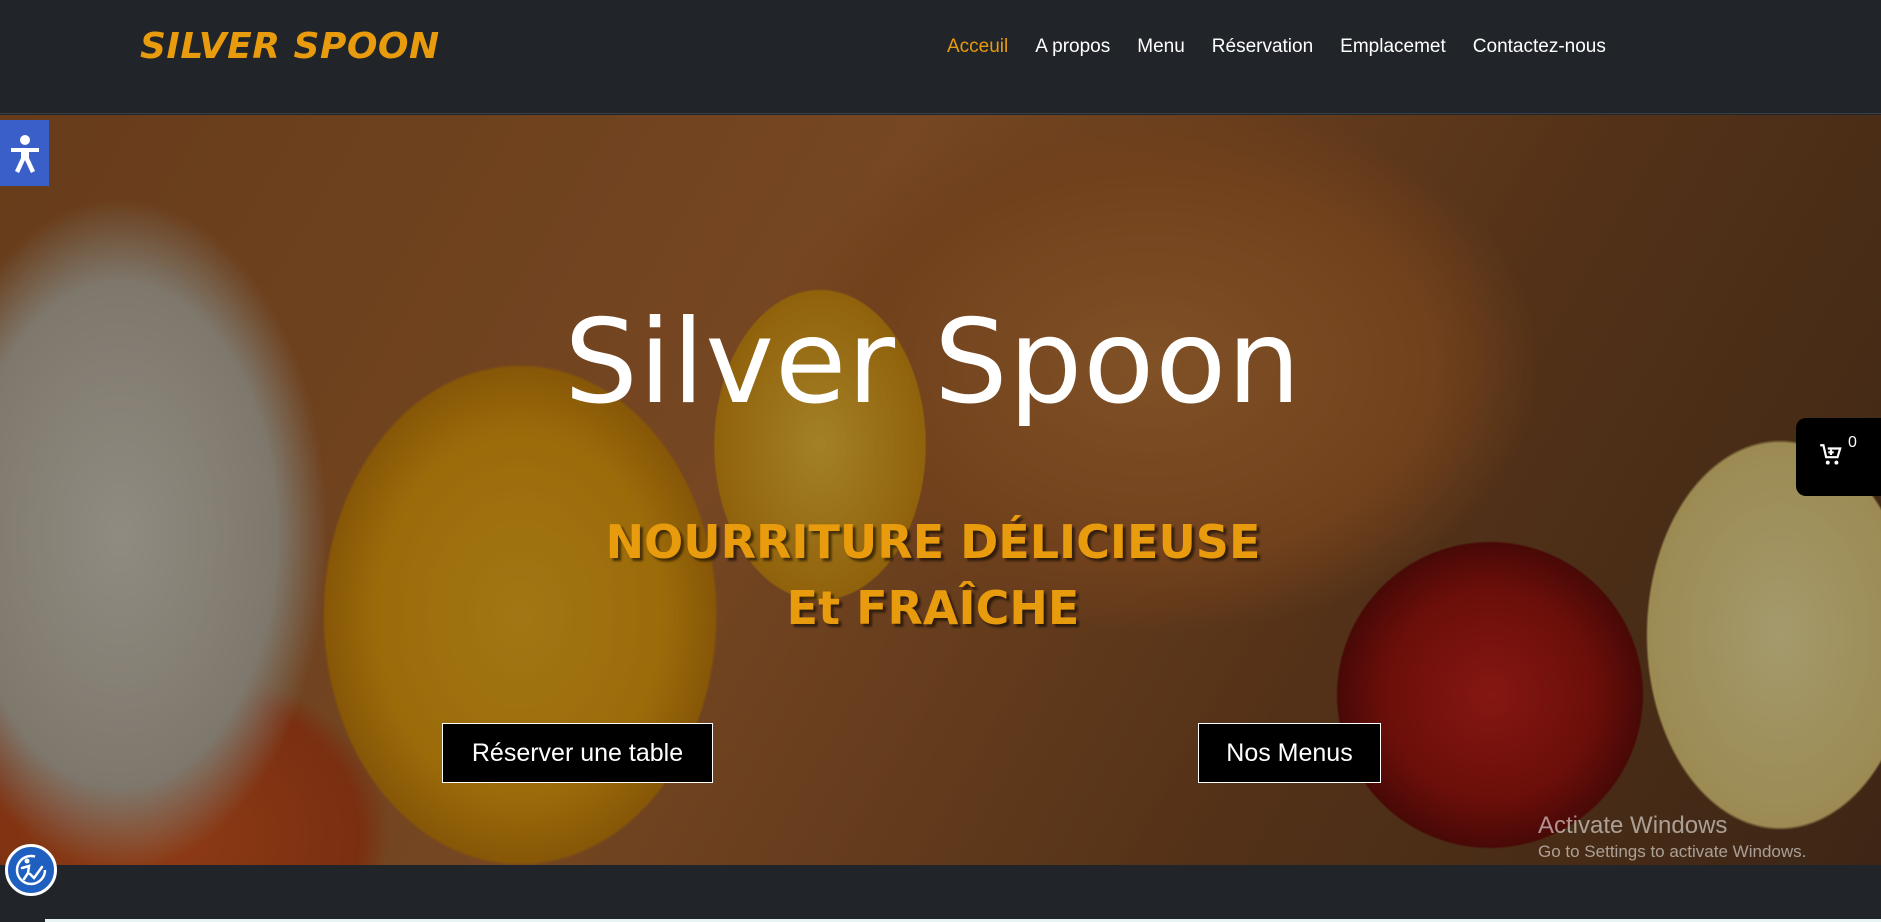 This screenshot has height=922, width=1881. I want to click on hero-subtitle-line2: Et FRAÎCHE, so click(933, 608).